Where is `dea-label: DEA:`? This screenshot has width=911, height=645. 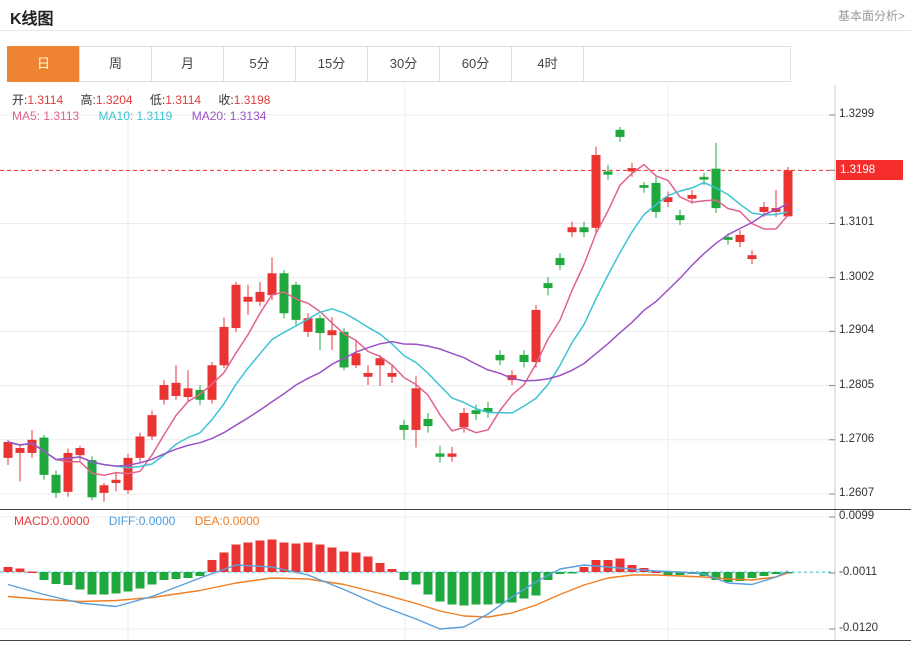
dea-label: DEA: is located at coordinates (208, 521).